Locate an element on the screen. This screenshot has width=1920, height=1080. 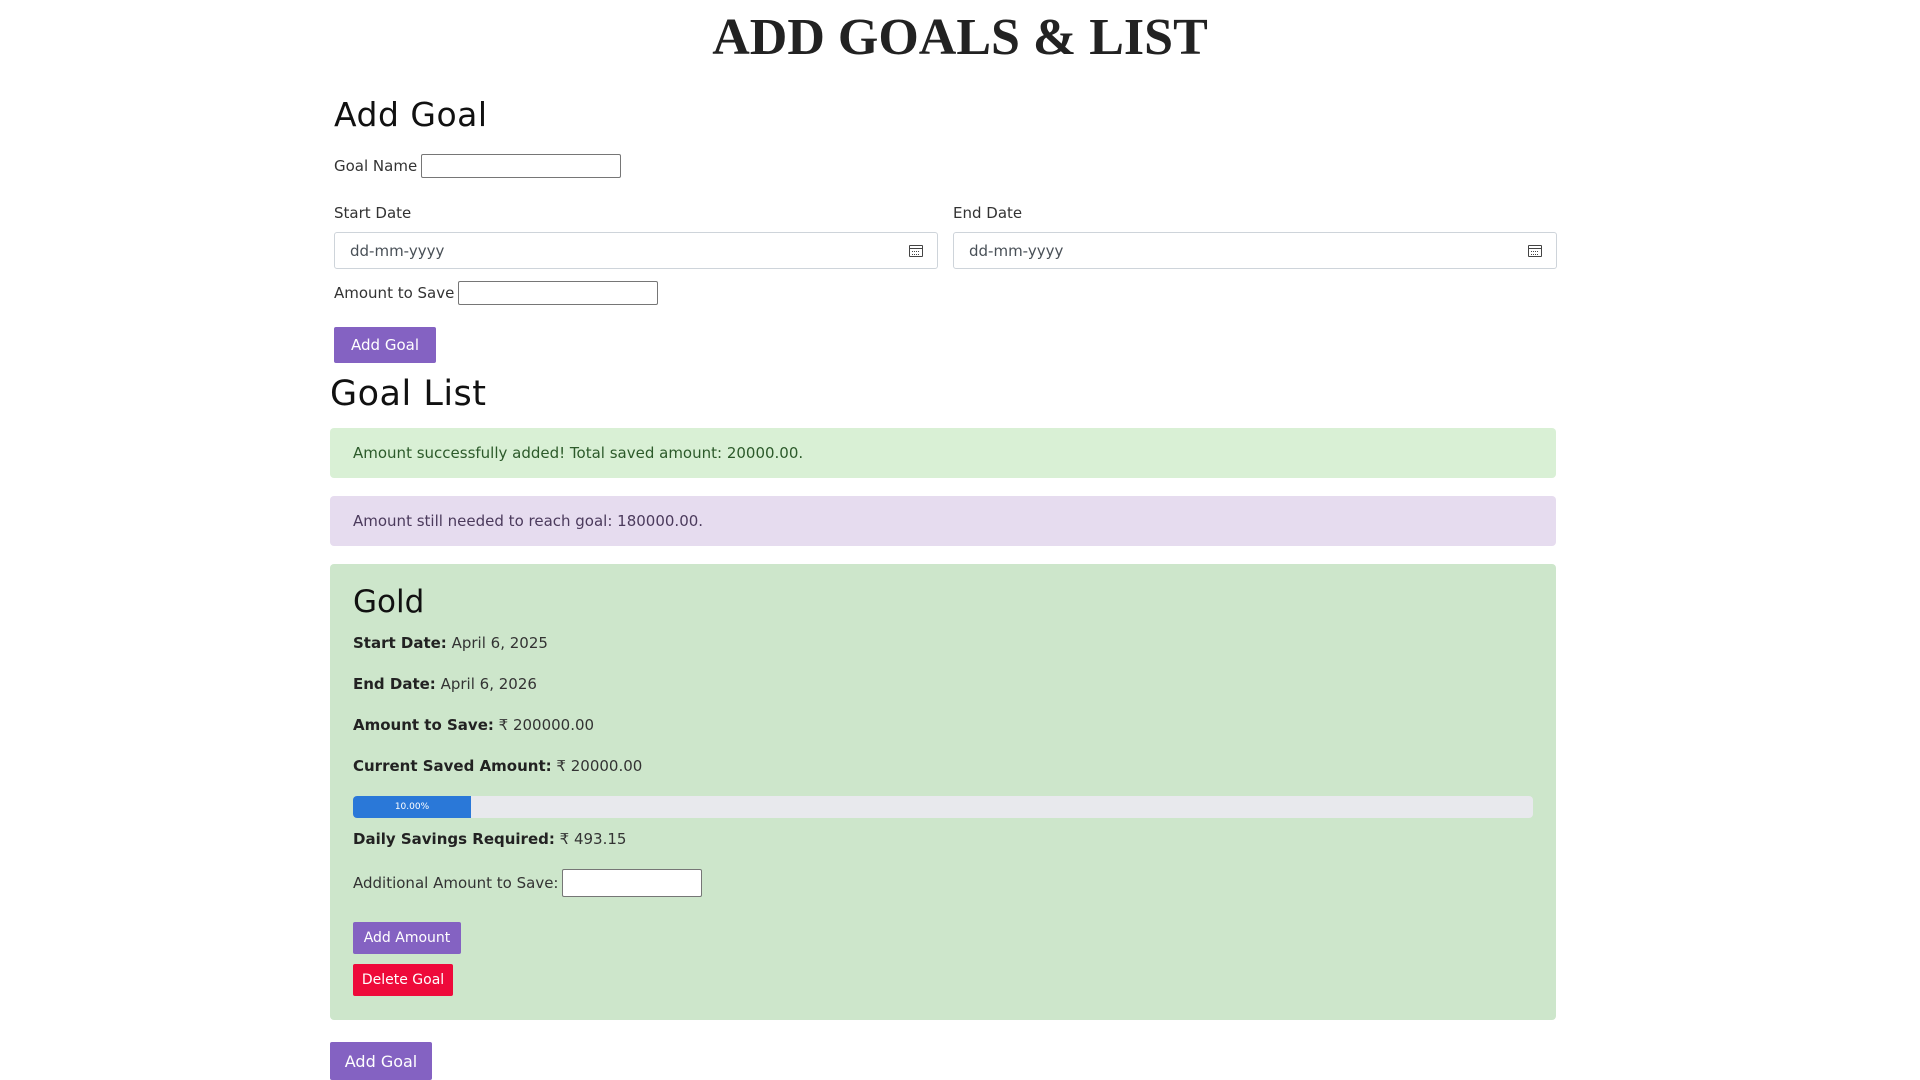
end-date-group: End Date dd-mm-yyyy is located at coordinates (1255, 236).